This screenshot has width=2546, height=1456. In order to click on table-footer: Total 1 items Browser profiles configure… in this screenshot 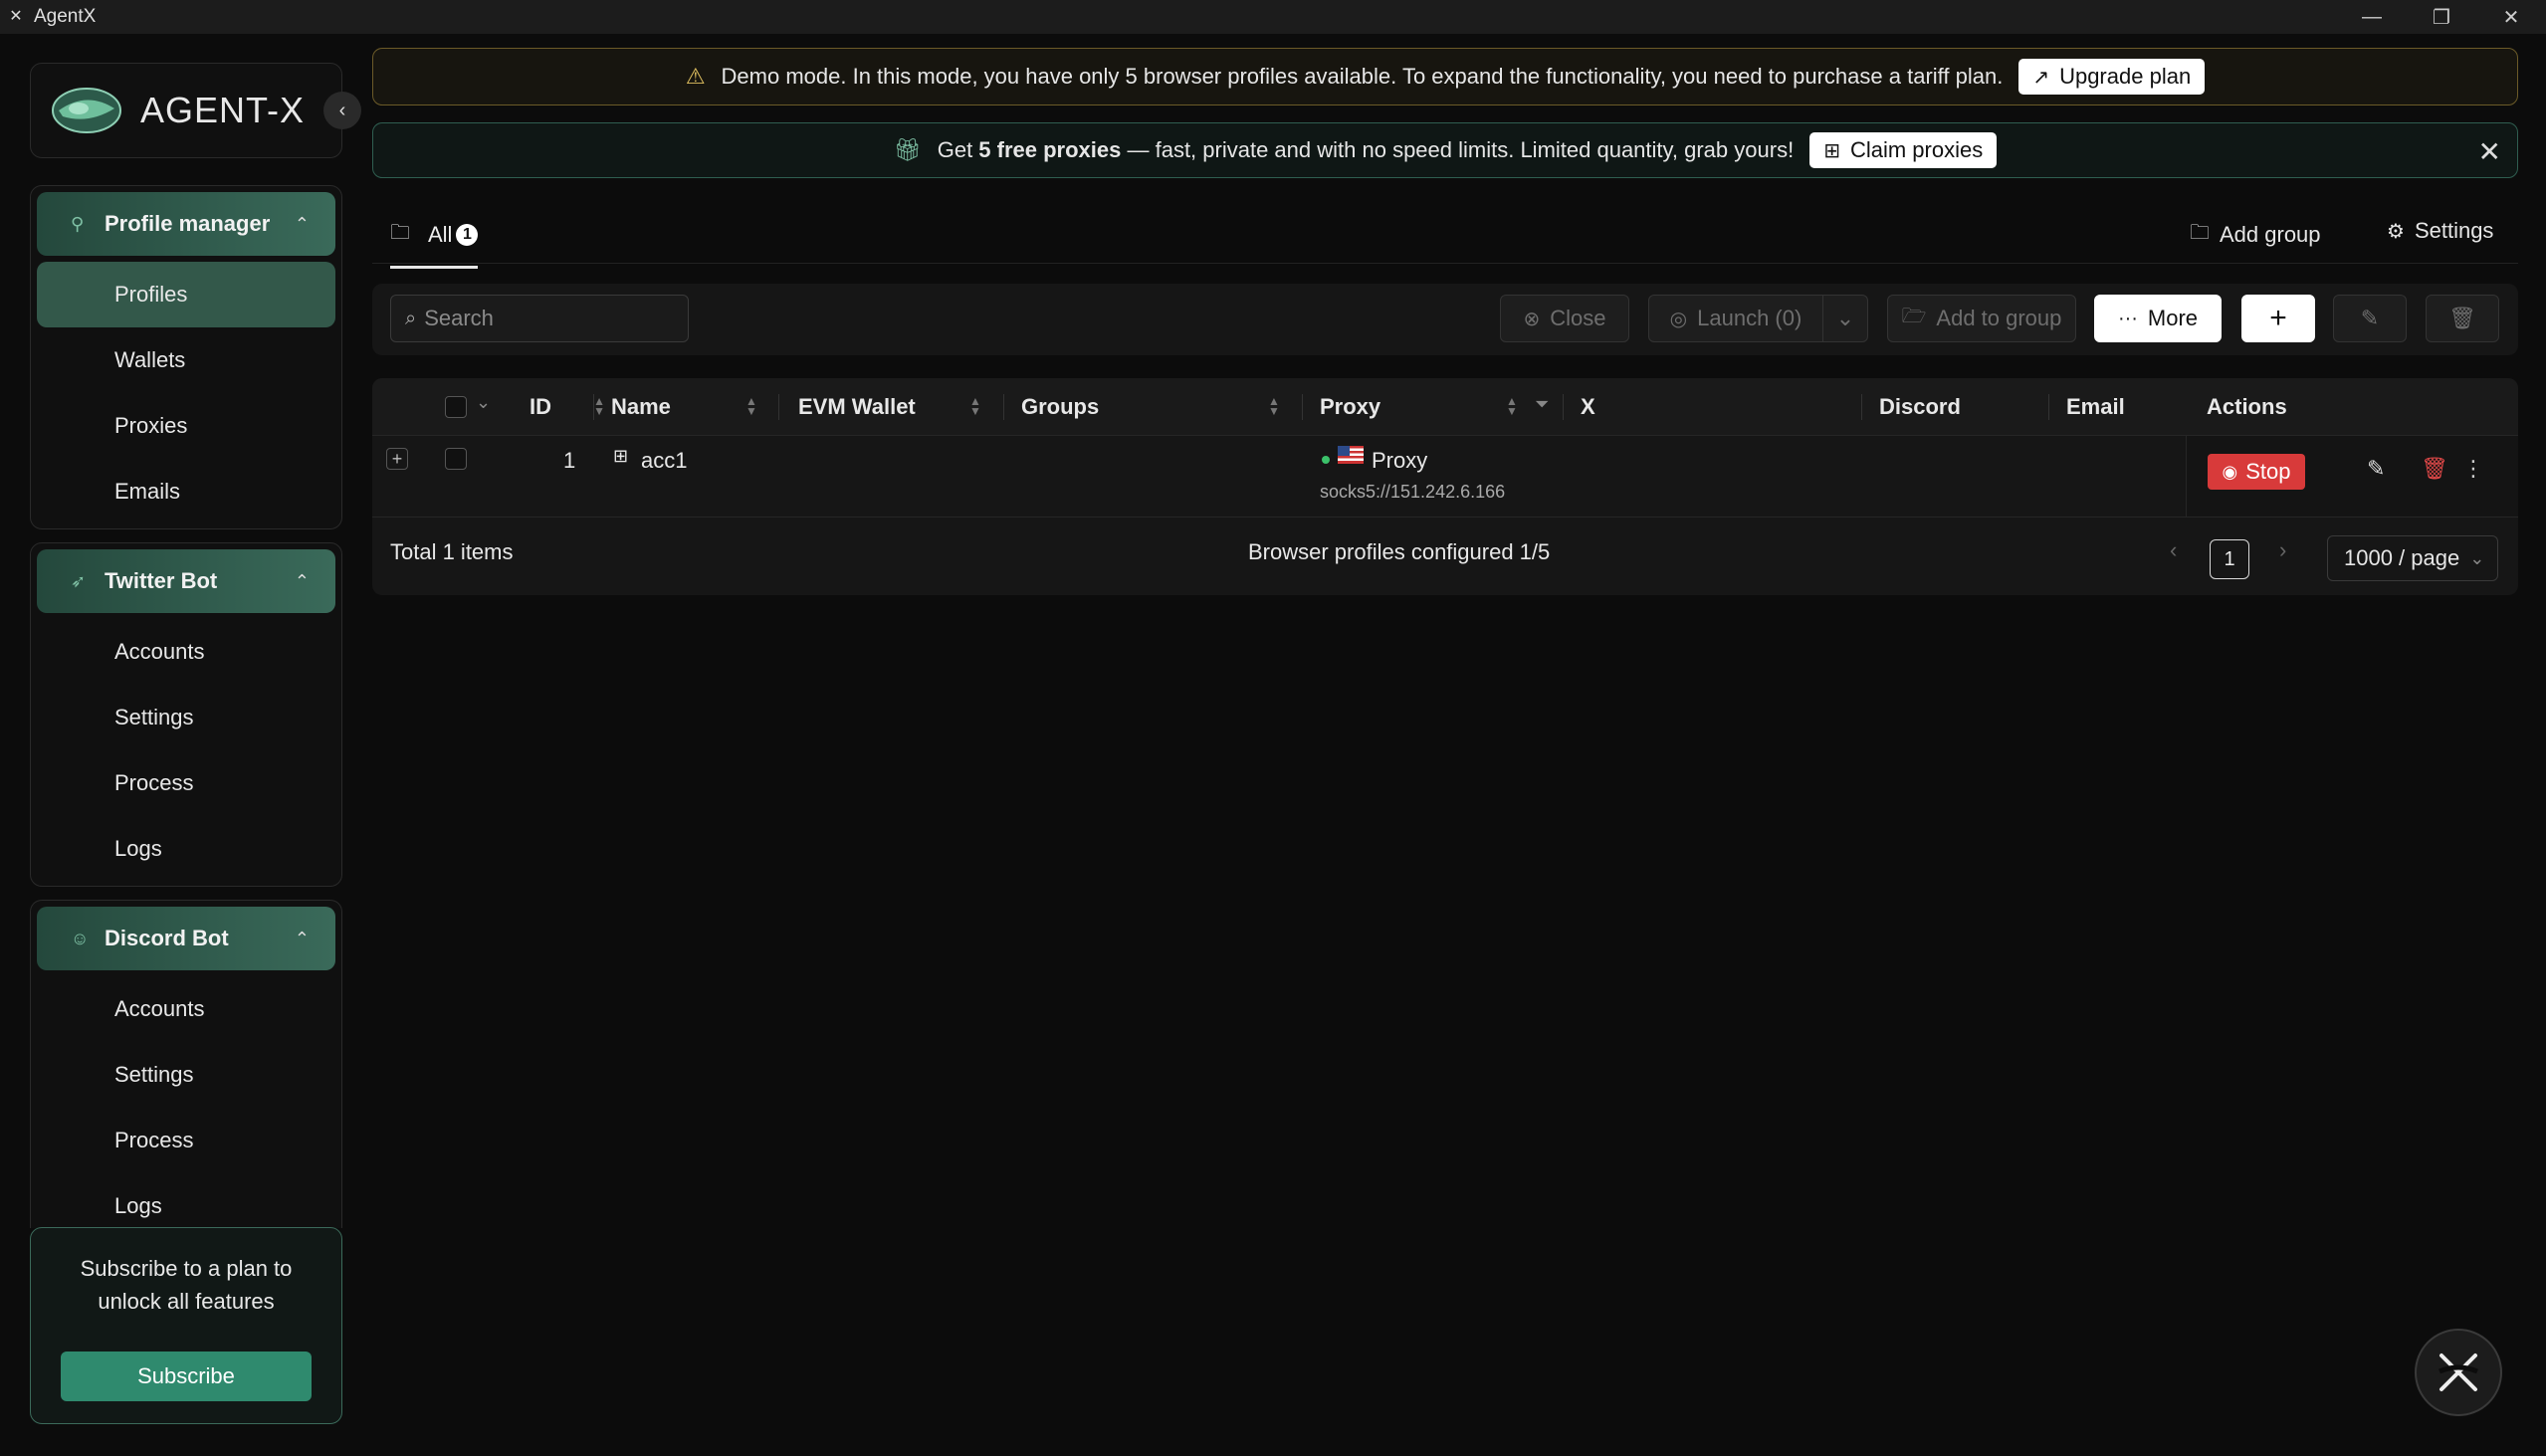, I will do `click(1445, 556)`.